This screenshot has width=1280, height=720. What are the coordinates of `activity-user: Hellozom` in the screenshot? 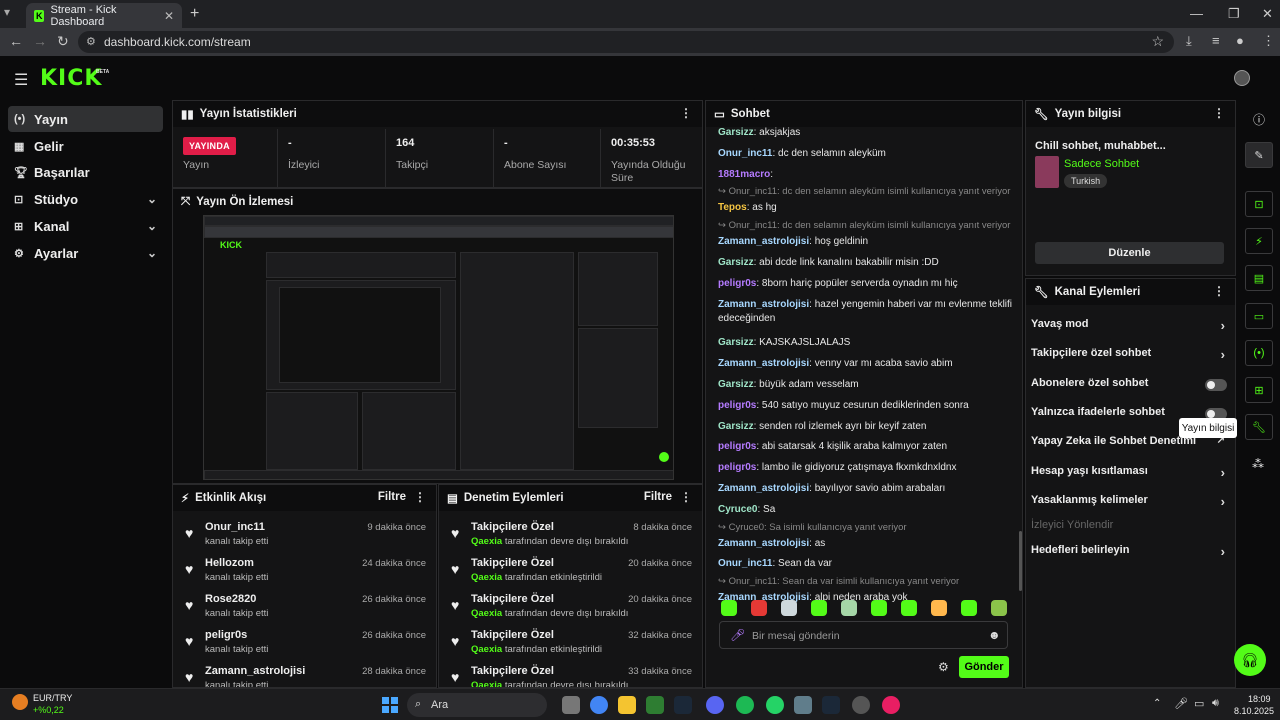 It's located at (229, 563).